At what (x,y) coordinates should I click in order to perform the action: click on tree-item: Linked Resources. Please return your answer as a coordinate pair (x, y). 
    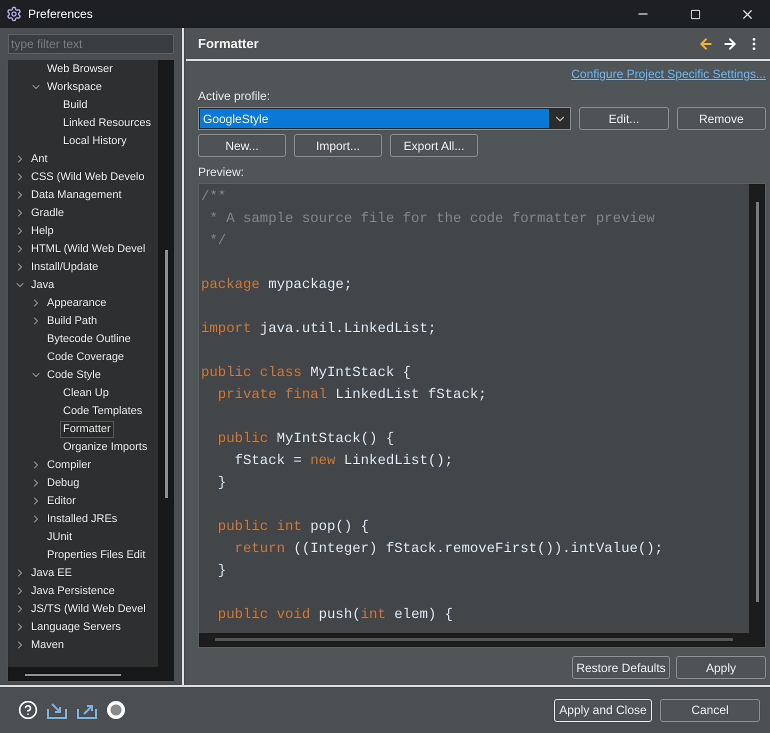
    Looking at the image, I should click on (107, 123).